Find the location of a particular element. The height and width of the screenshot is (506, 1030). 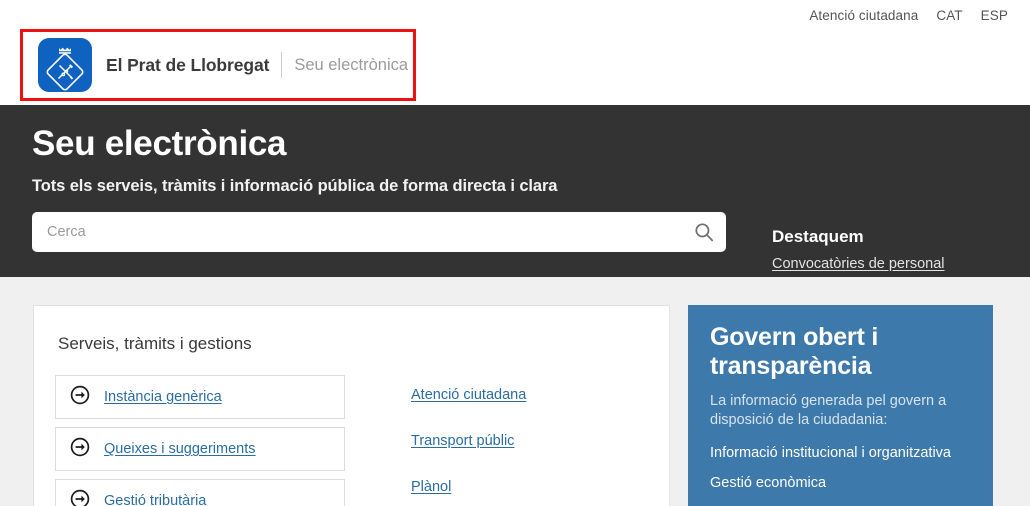

gov-panel-link-gestio-economica: Gestió econòmica is located at coordinates (840, 483).